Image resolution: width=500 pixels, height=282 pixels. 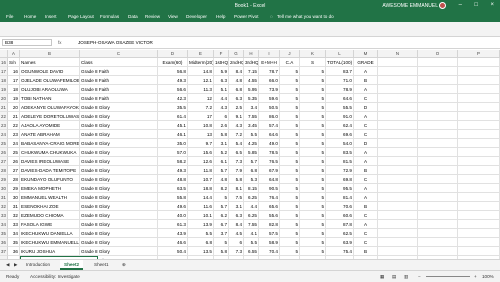 What do you see at coordinates (173, 188) in the screenshot?
I see `grid-cell: 63.5` at bounding box center [173, 188].